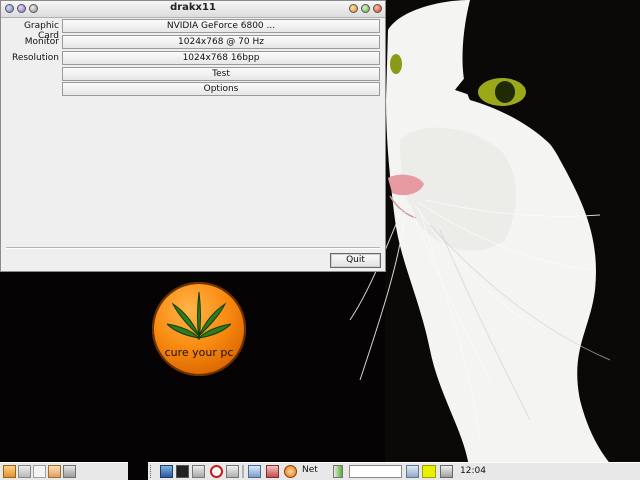 Image resolution: width=640 pixels, height=480 pixels. I want to click on monitor-button: 1024x768 @ 70 Hz, so click(221, 42).